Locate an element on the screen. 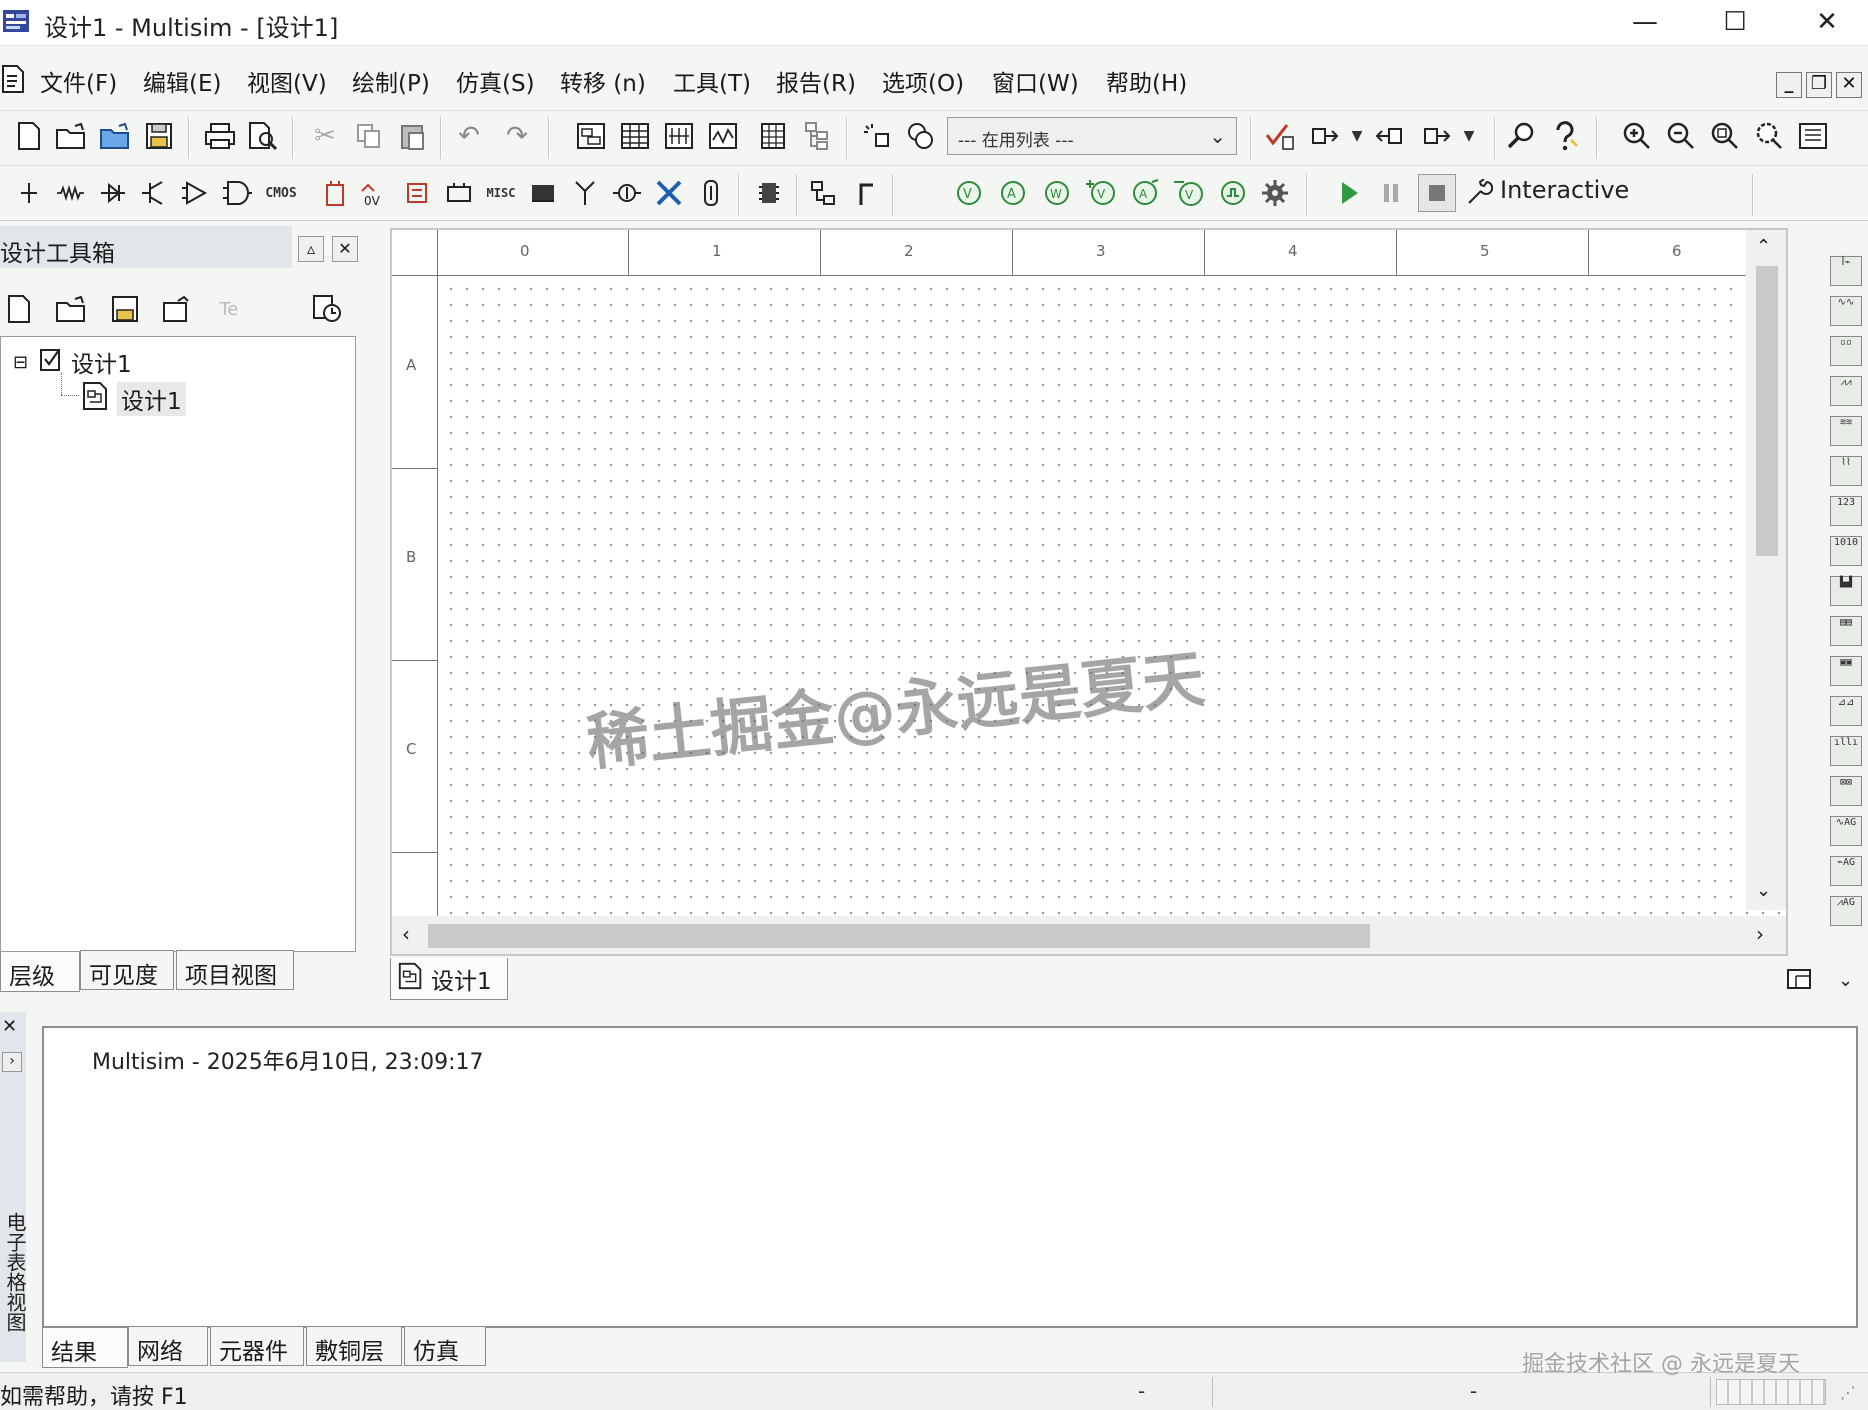  menu-help: 帮助(H) is located at coordinates (1146, 81).